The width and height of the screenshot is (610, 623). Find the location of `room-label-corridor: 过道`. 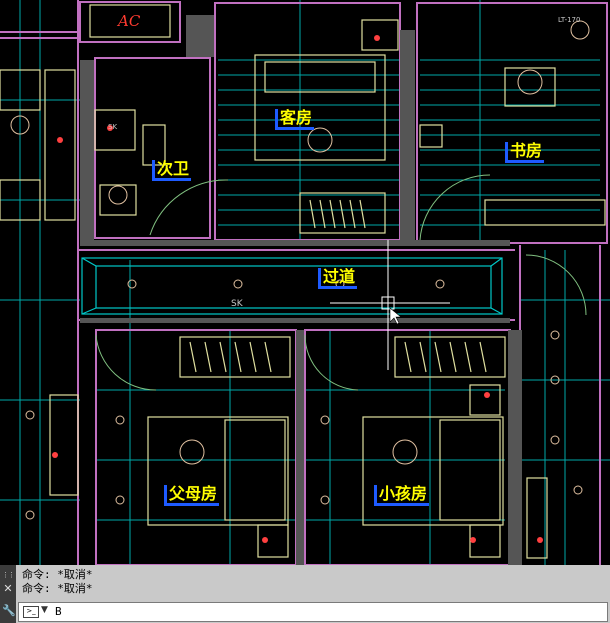

room-label-corridor: 过道 is located at coordinates (338, 278).